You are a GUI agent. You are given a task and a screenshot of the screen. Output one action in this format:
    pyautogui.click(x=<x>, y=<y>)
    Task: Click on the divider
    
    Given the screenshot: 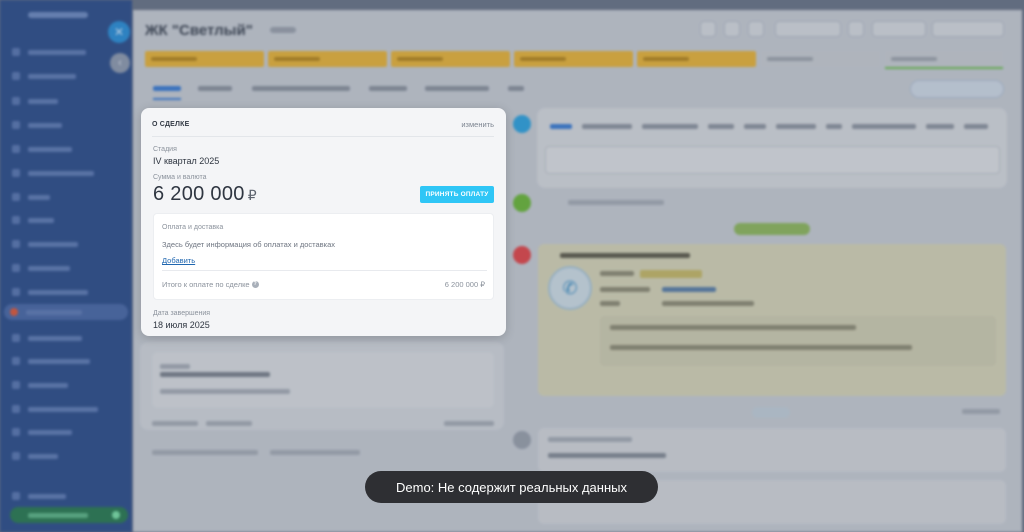 What is the action you would take?
    pyautogui.click(x=324, y=270)
    